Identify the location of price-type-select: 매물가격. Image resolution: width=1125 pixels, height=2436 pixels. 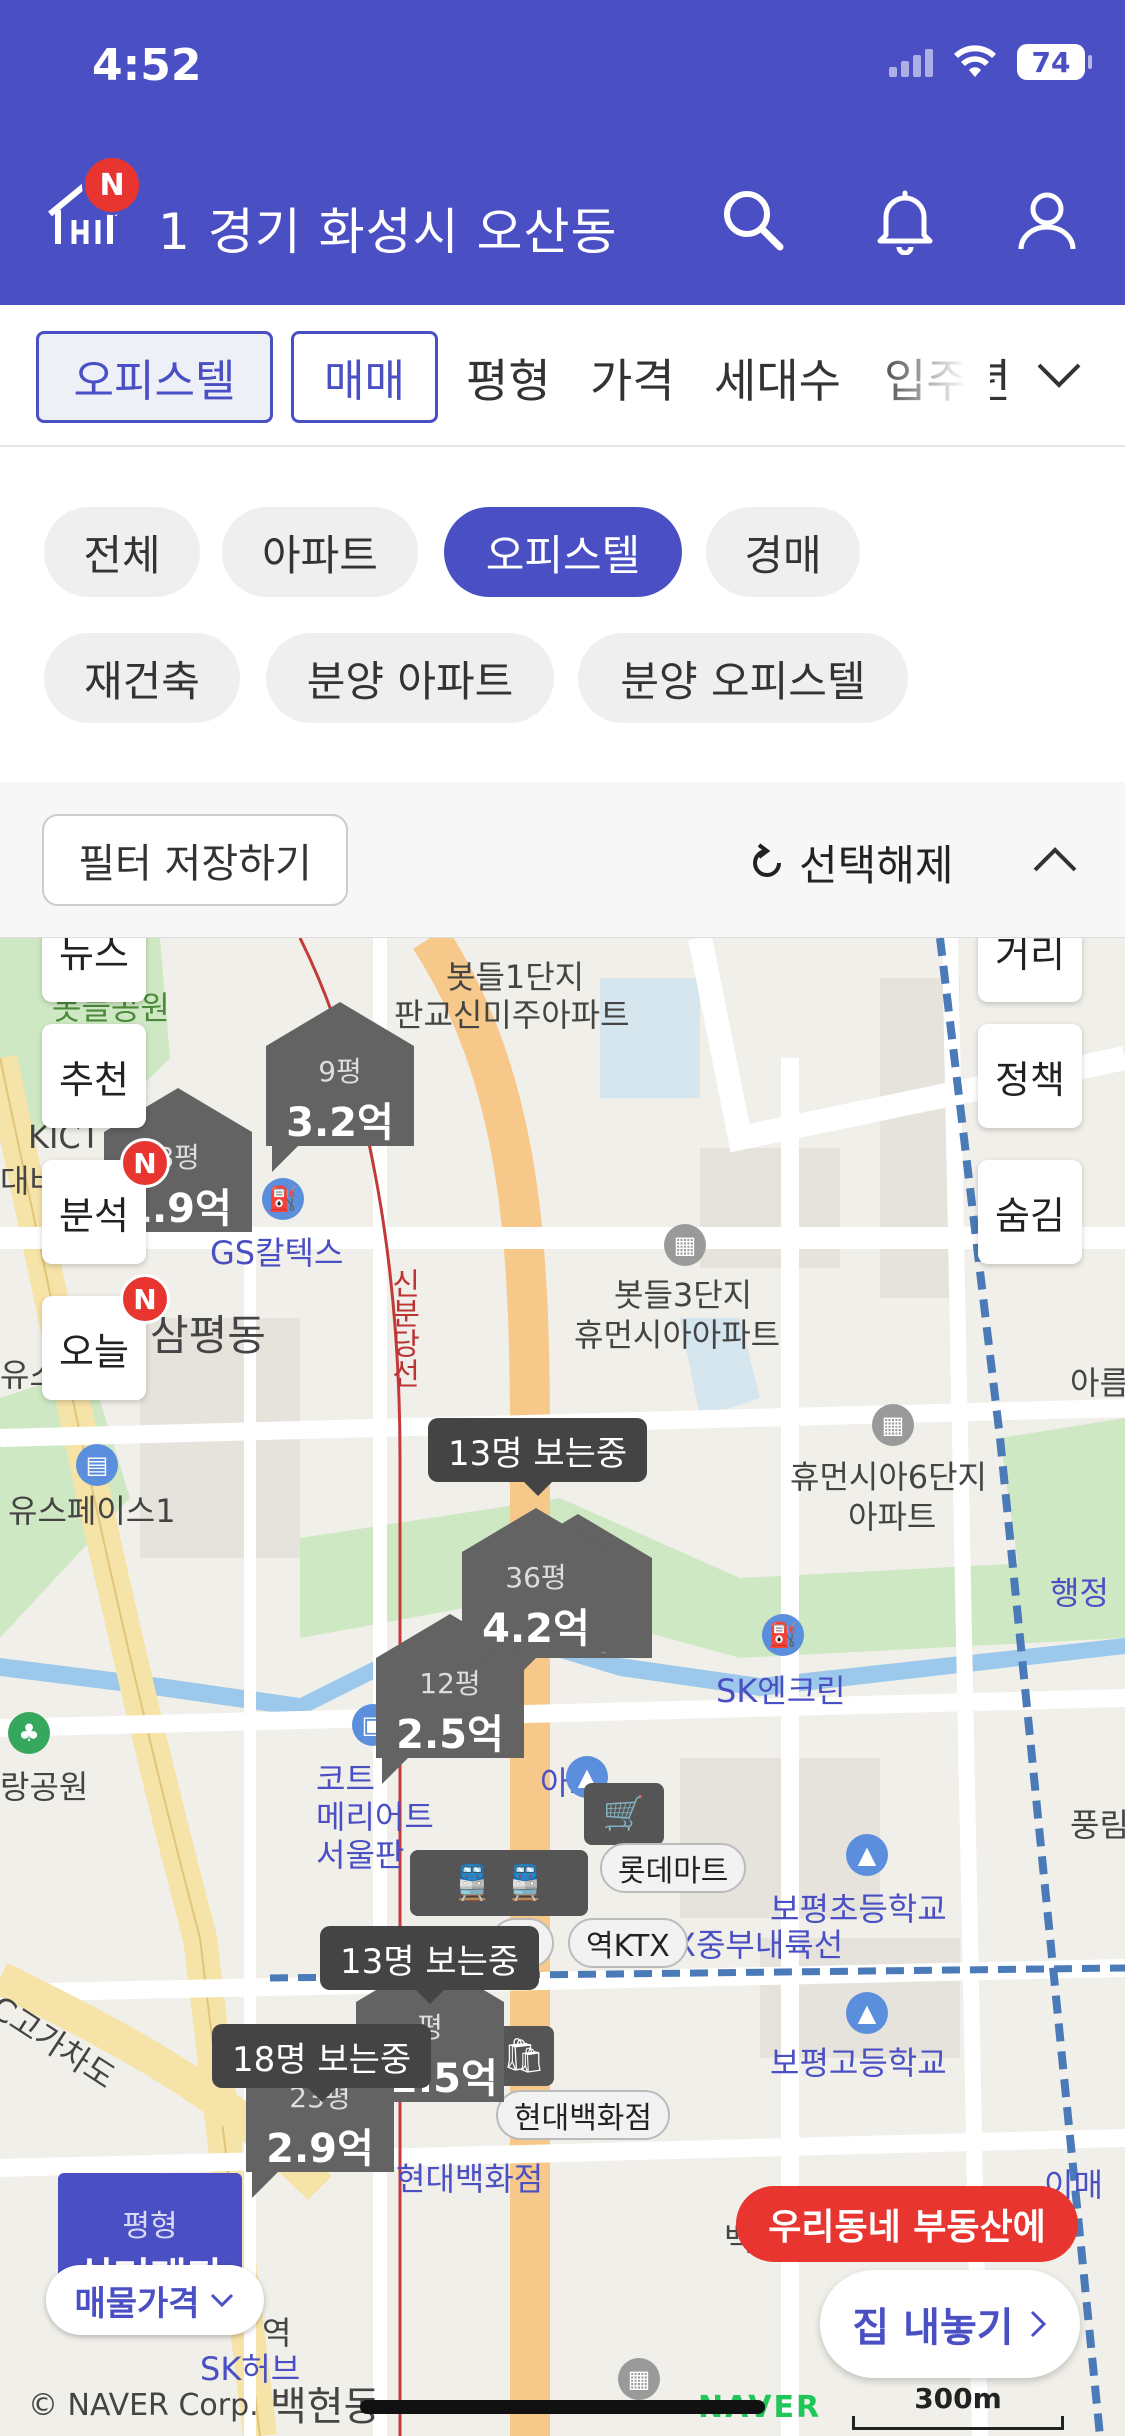
(155, 2300).